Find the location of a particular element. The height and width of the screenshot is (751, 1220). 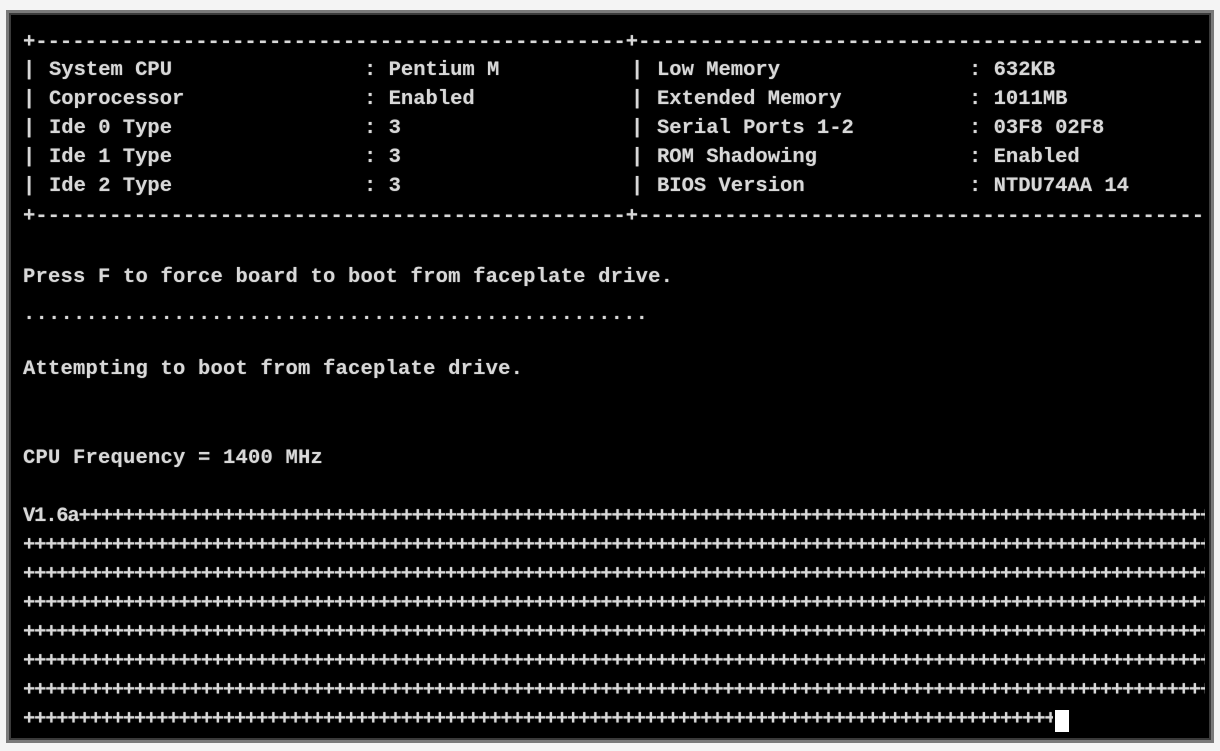

extended-memory-label: Extended Memory is located at coordinates (749, 99).